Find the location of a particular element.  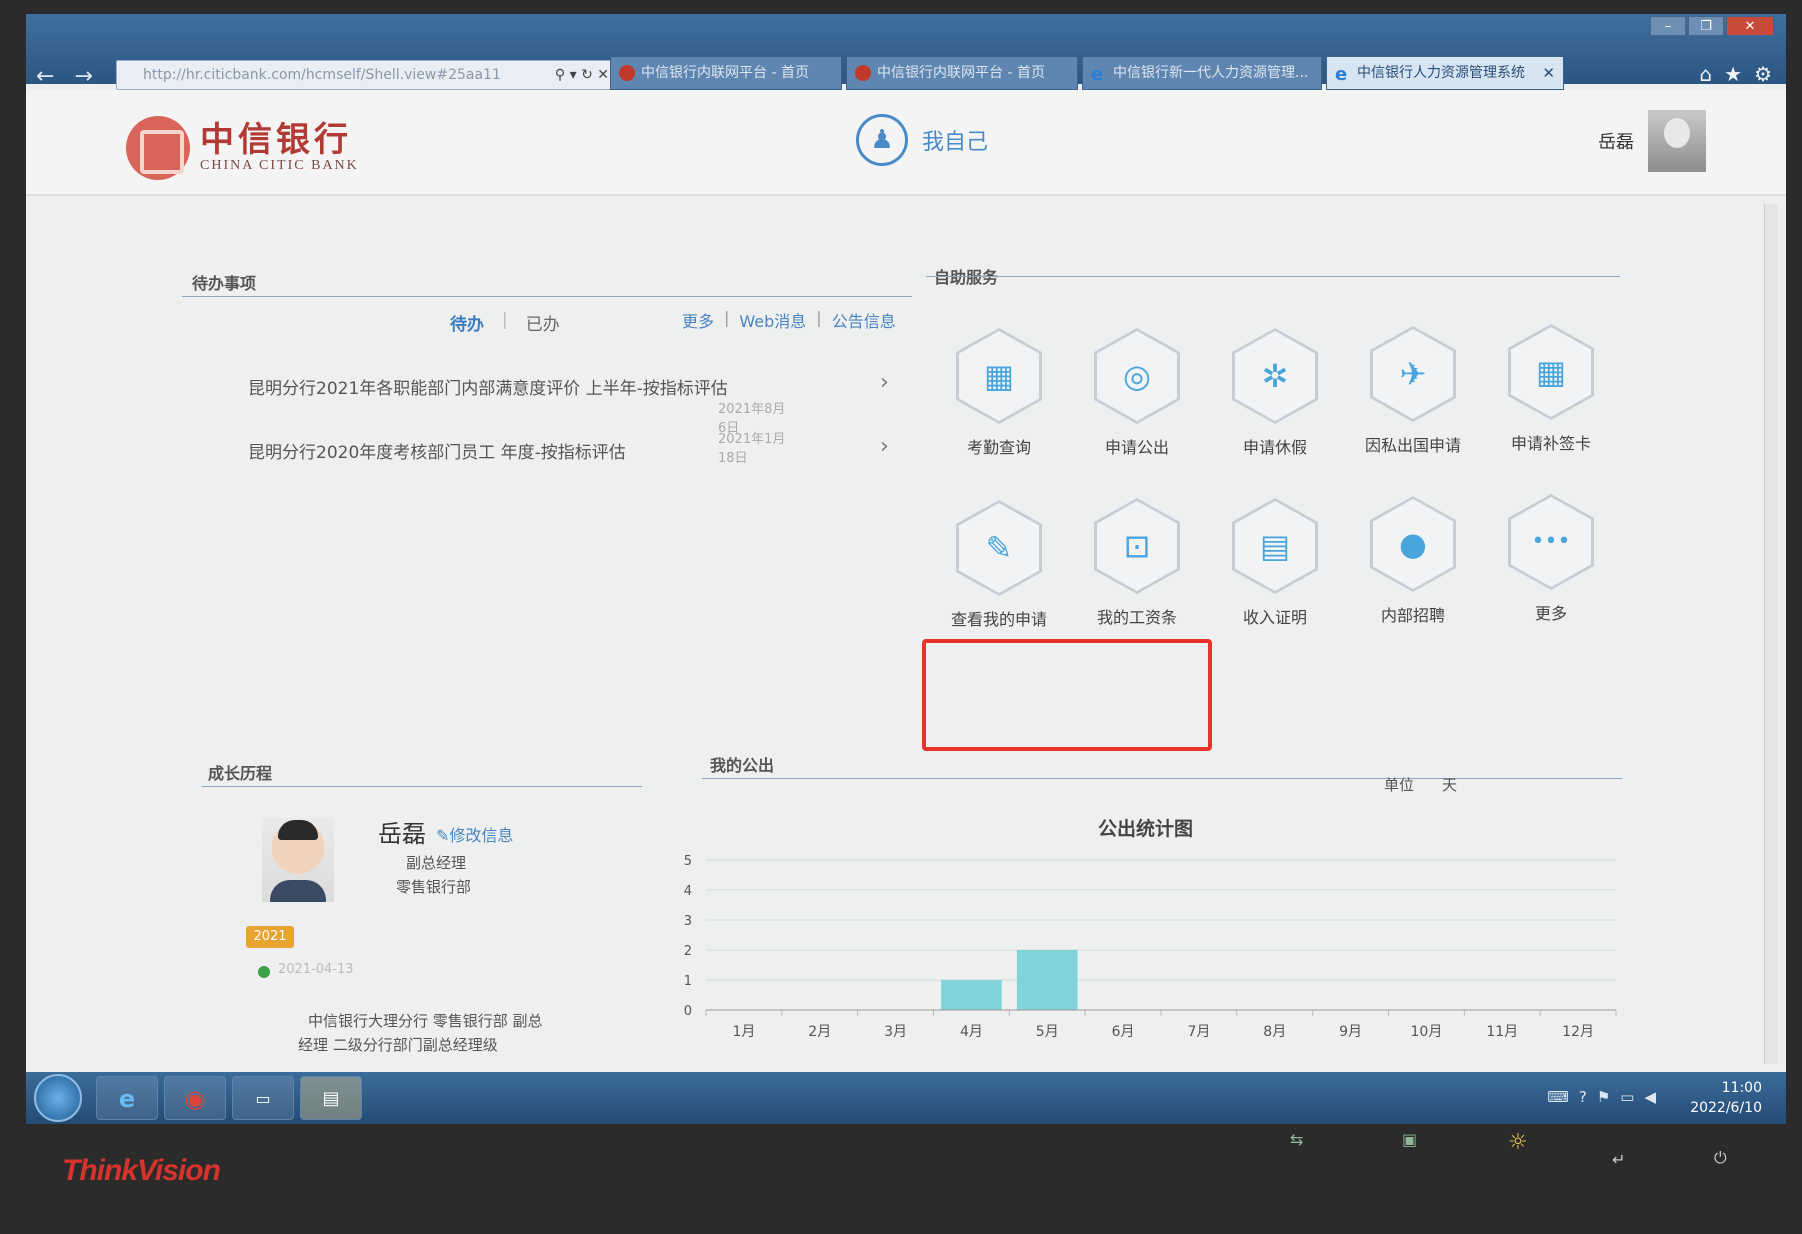

maximize-button: ❐ is located at coordinates (1706, 26).